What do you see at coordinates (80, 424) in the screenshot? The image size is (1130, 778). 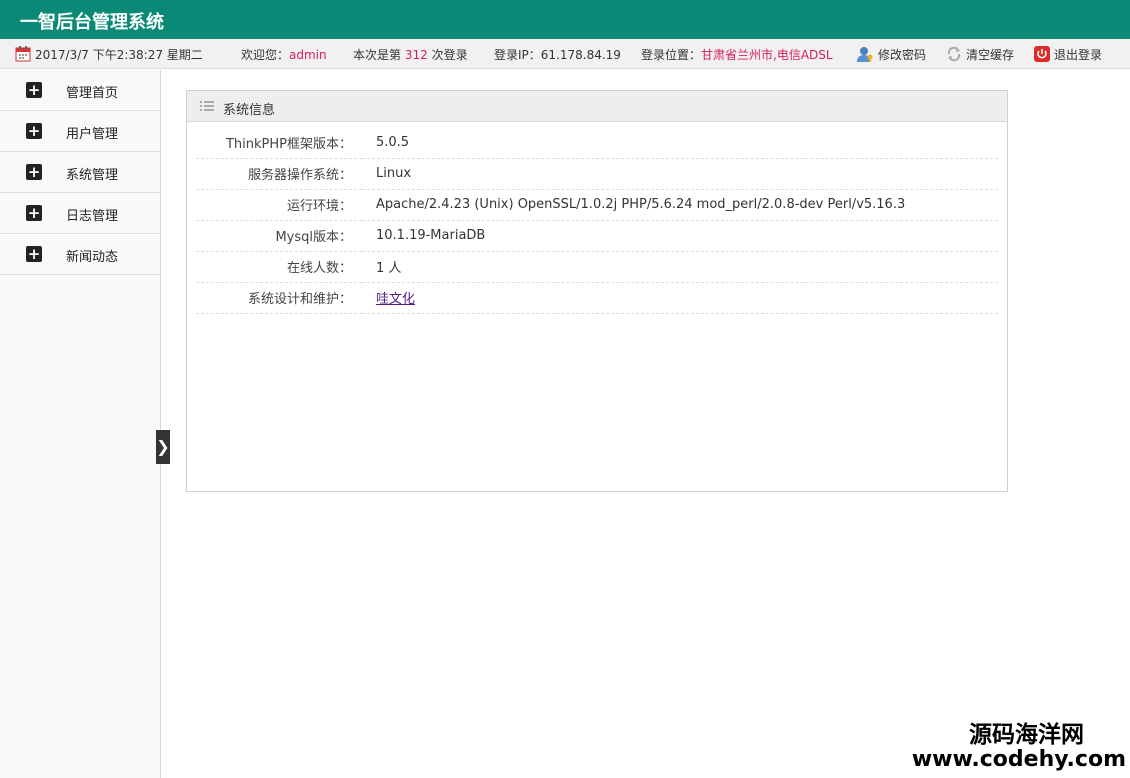 I see `sidebar: + 管理首页 + 用户管理 + 系统管理 + 日志管理 + 新闻动态` at bounding box center [80, 424].